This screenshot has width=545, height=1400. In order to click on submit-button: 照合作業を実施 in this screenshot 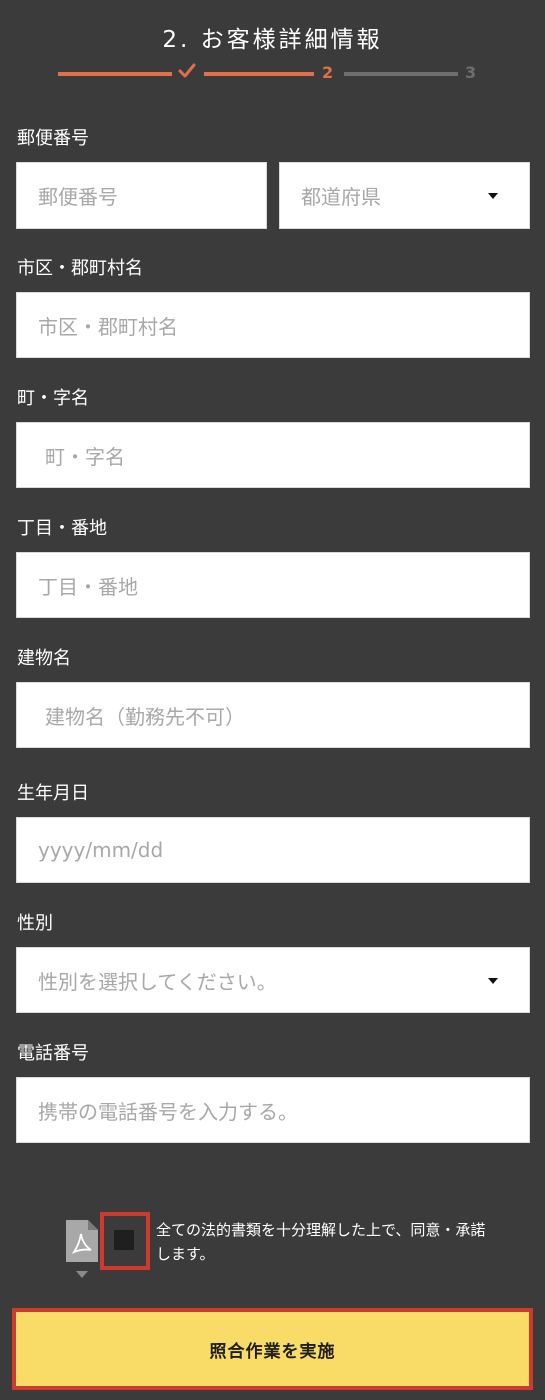, I will do `click(272, 1349)`.